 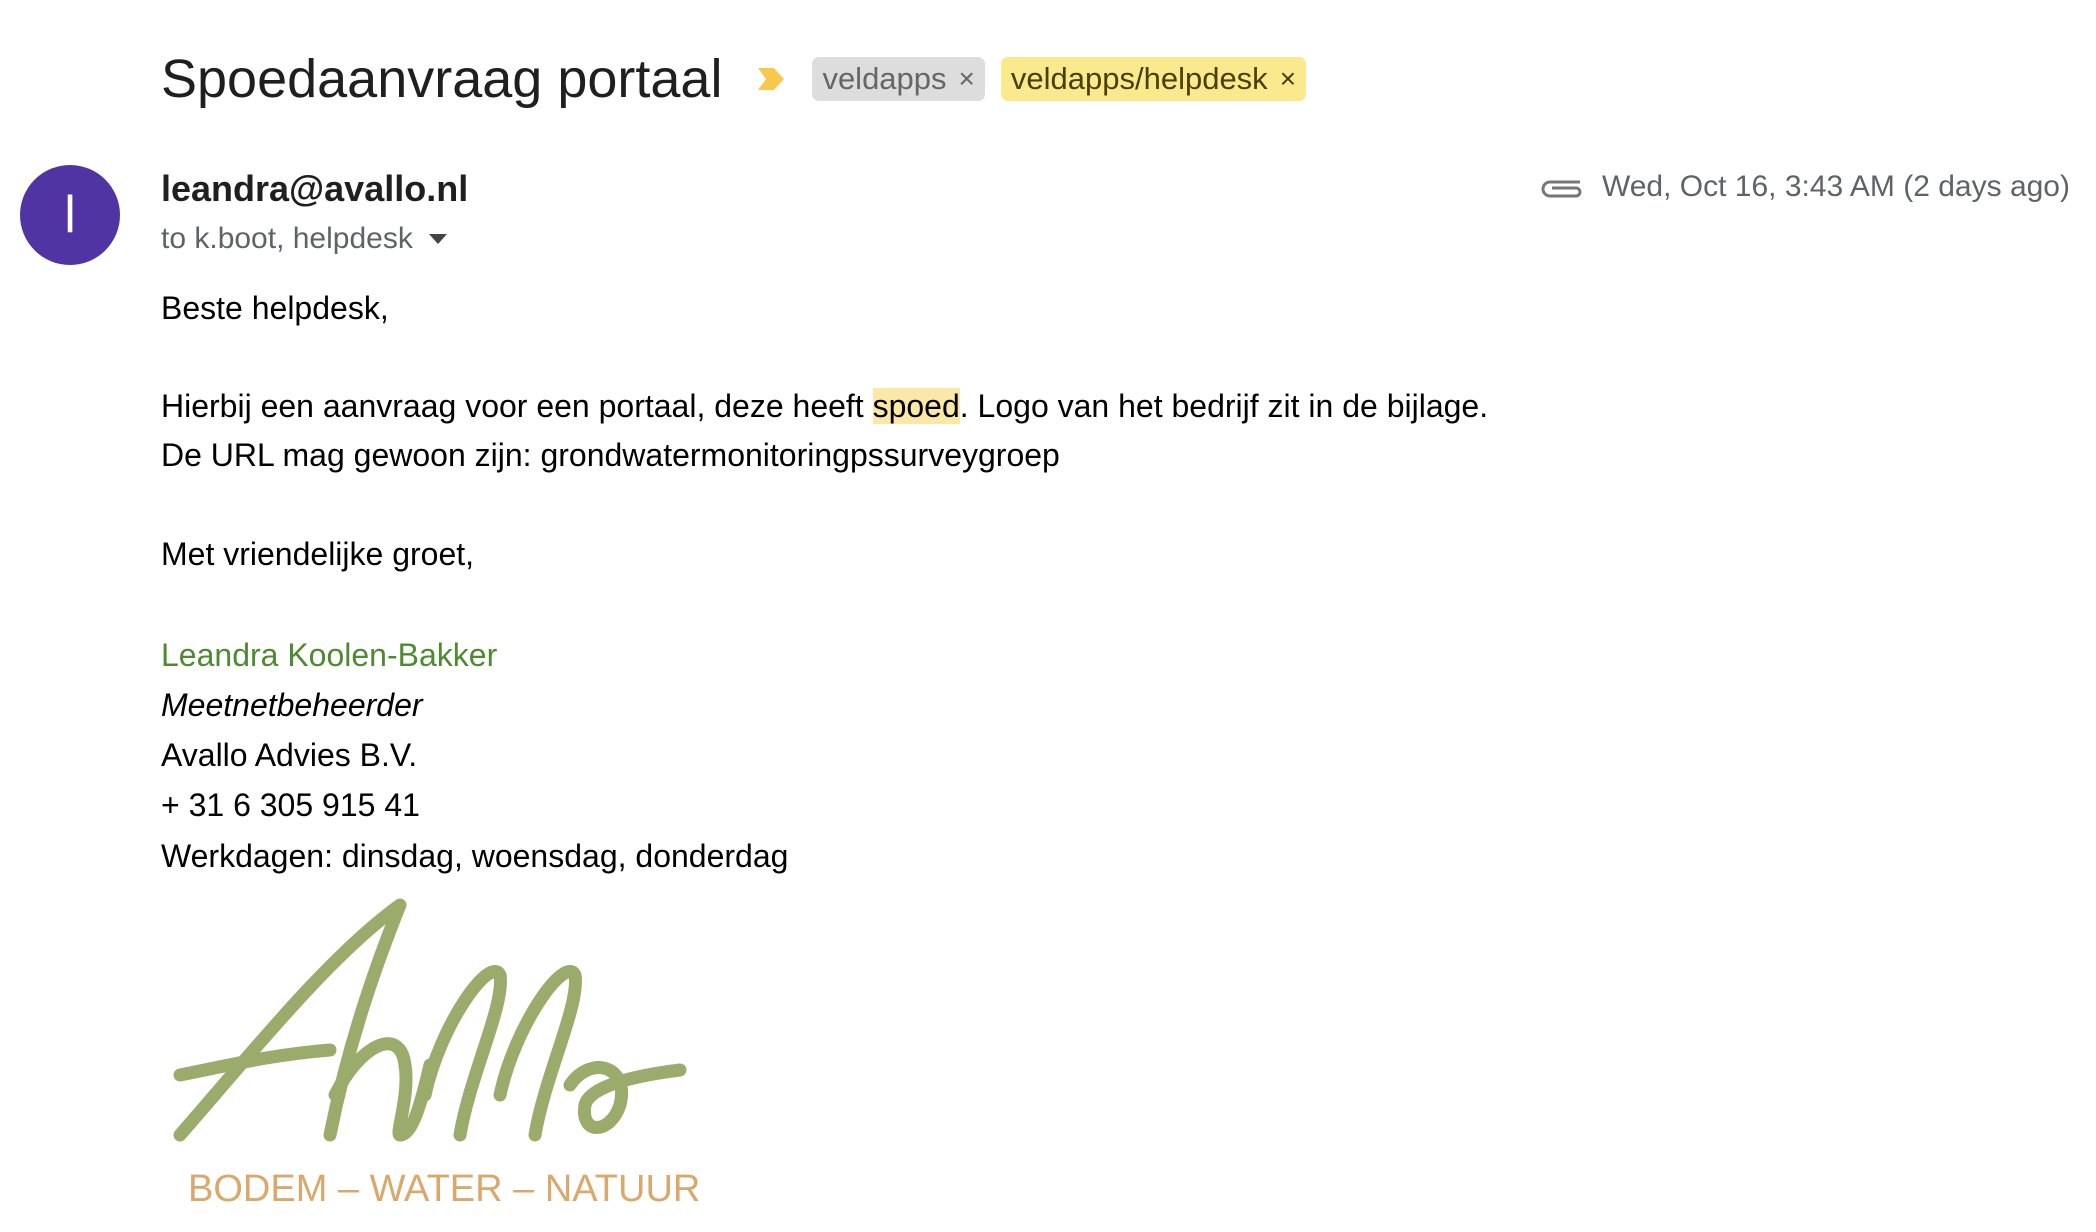 I want to click on closing: Met vriendelijke groet,, so click(x=318, y=554).